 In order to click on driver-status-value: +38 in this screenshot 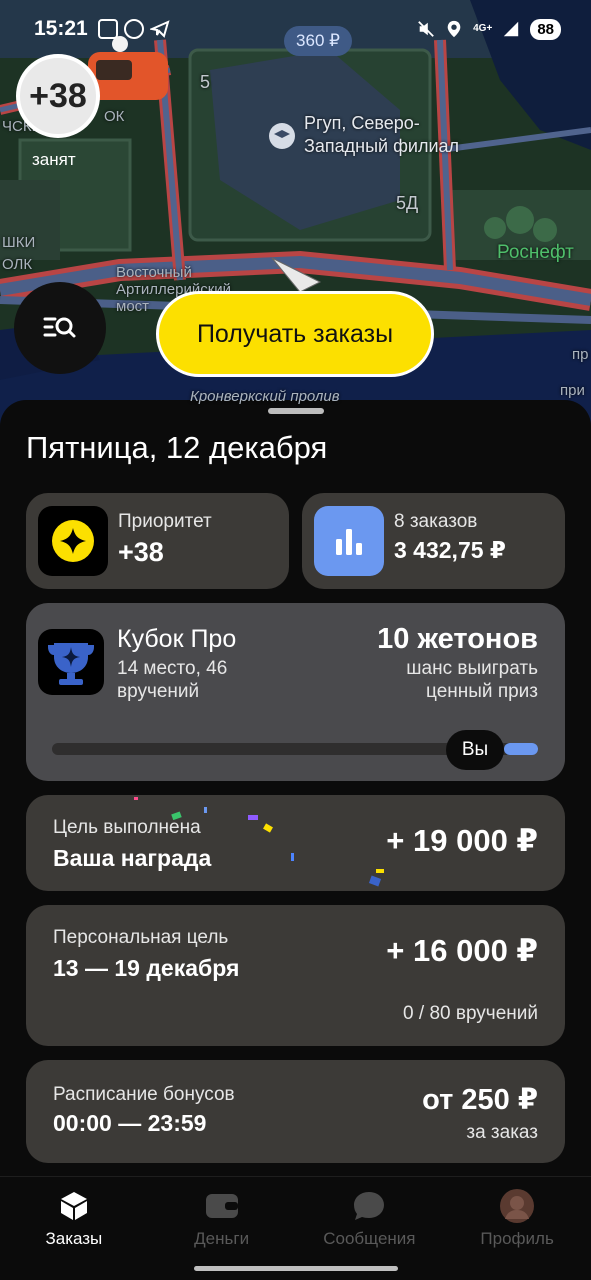, I will do `click(58, 95)`.